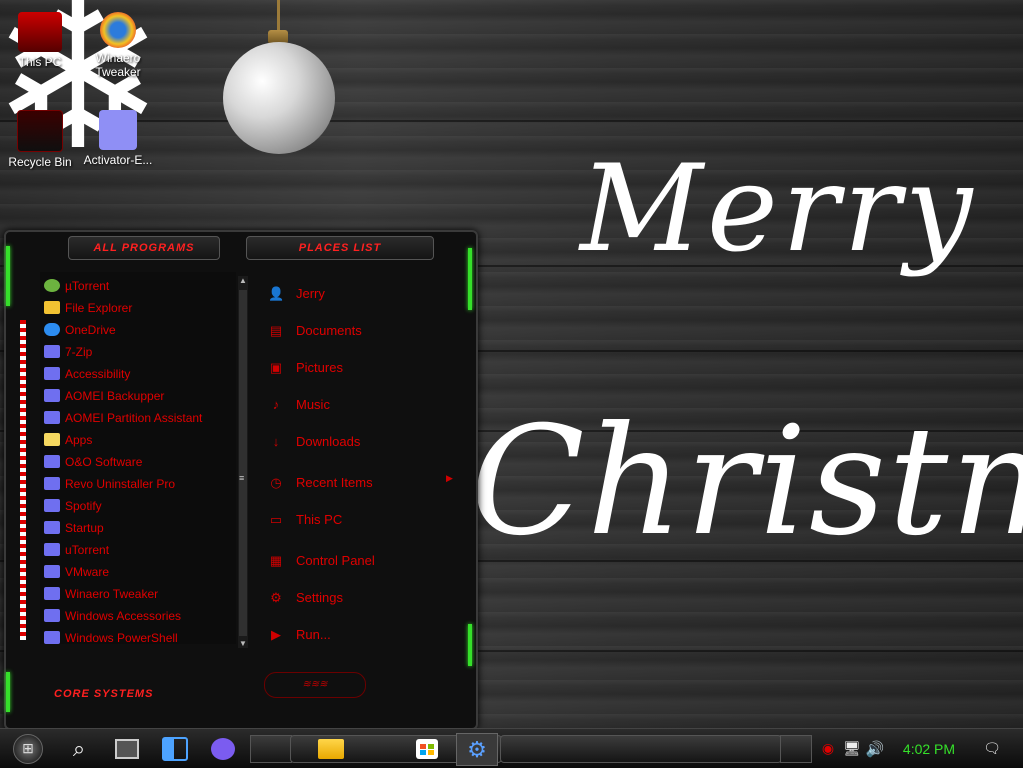 Image resolution: width=1023 pixels, height=768 pixels. Describe the element at coordinates (511, 748) in the screenshot. I see `taskbar: ⊞ ⌕ ⚙ ◉ 🖥 🔊 4:02 PM 🗨` at that location.